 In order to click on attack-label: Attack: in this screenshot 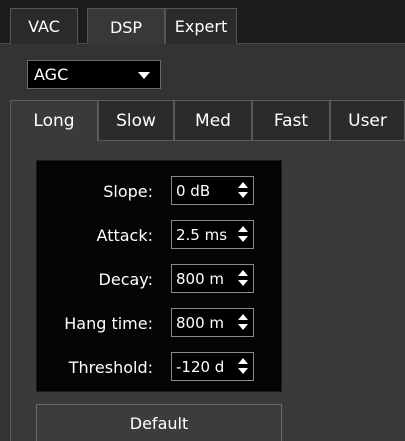, I will do `click(124, 235)`.